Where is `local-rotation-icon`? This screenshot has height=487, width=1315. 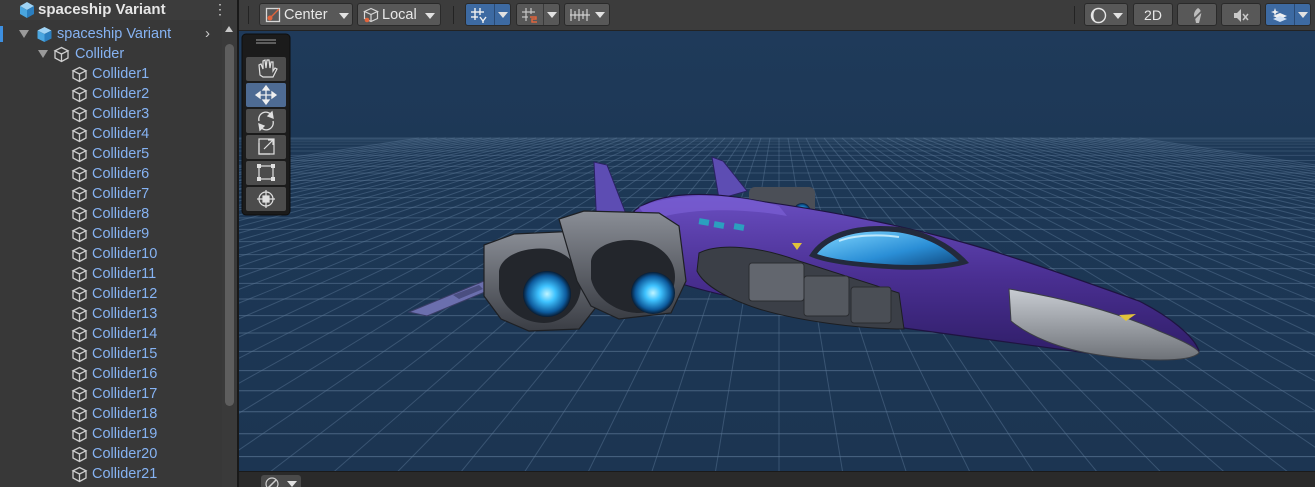
local-rotation-icon is located at coordinates (371, 15).